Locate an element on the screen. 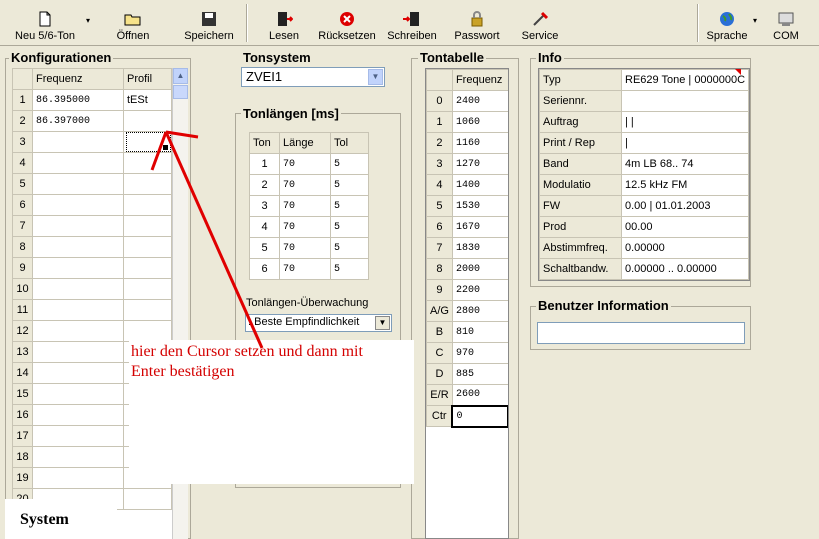 Image resolution: width=819 pixels, height=539 pixels. red-arrow-icon is located at coordinates (207, 239).